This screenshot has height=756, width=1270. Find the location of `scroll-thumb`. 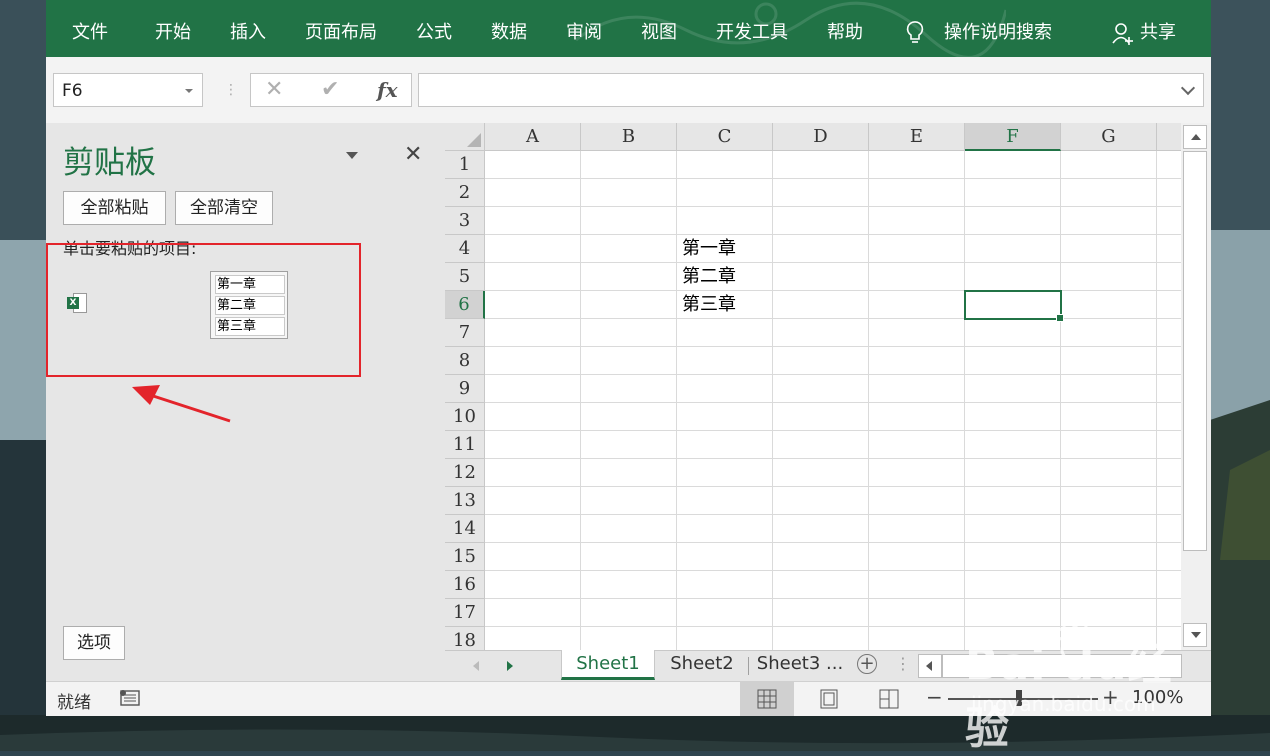

scroll-thumb is located at coordinates (1195, 351).